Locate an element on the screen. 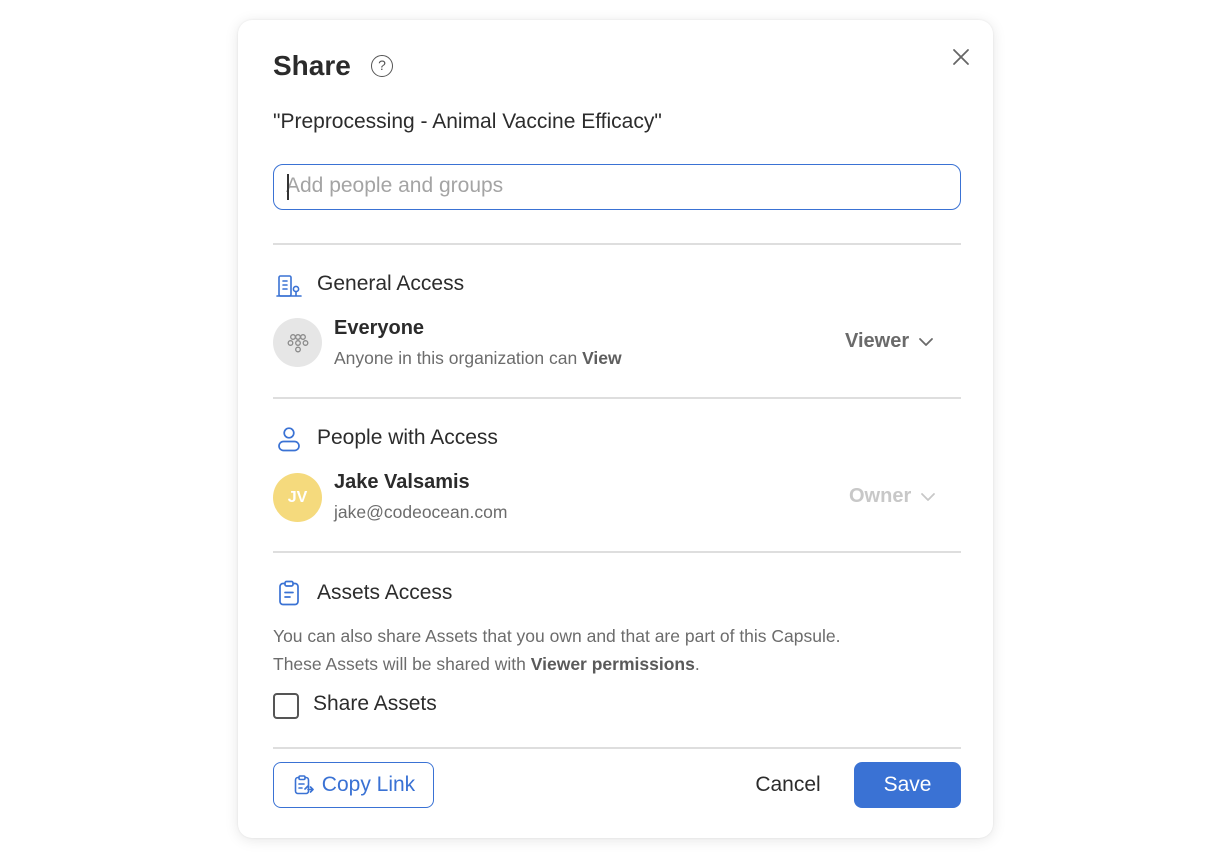  cancel-button: Cancel is located at coordinates (788, 785).